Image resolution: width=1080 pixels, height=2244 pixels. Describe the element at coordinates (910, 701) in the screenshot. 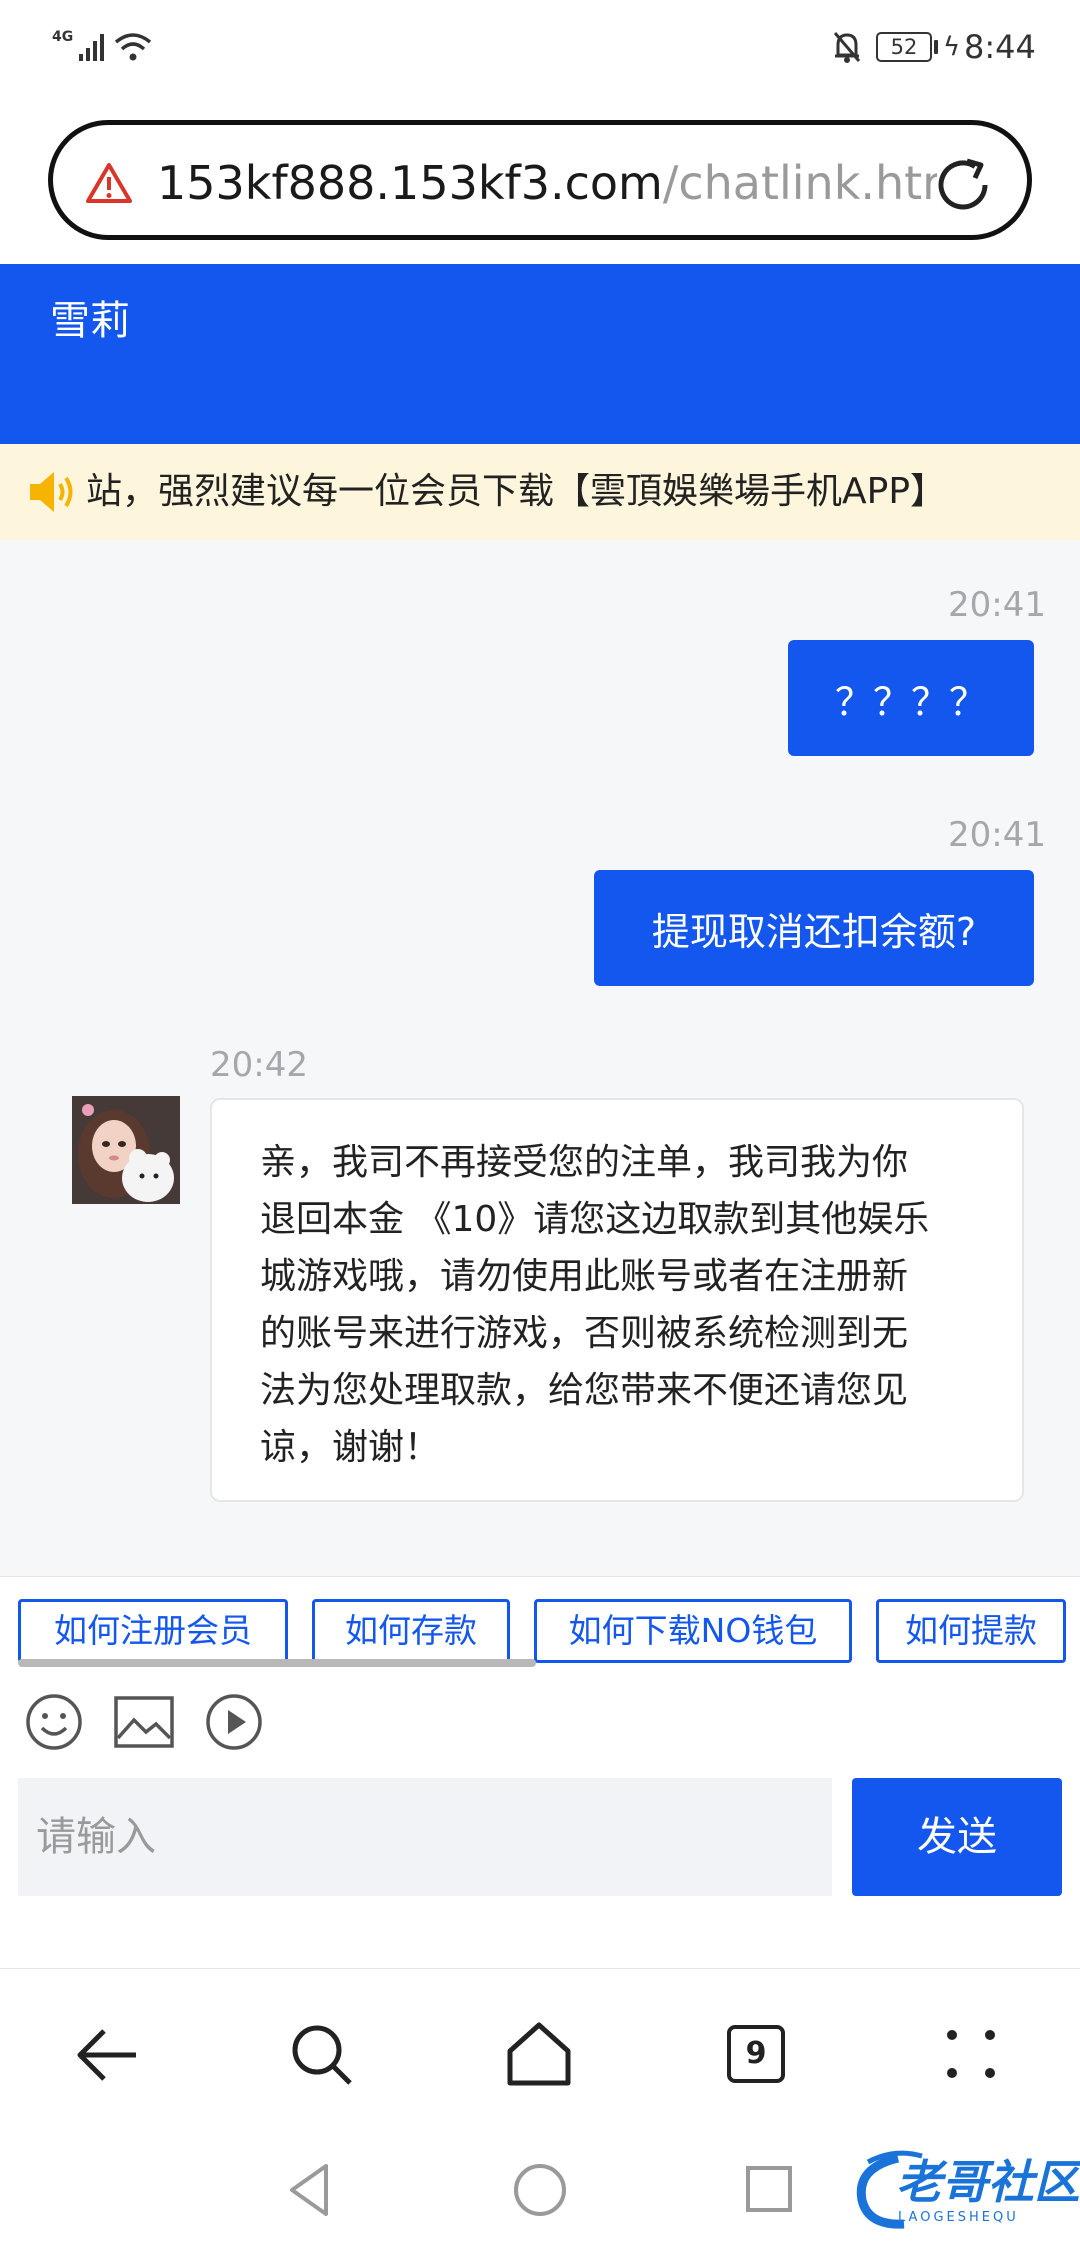

I see `message-text: ？？？？` at that location.